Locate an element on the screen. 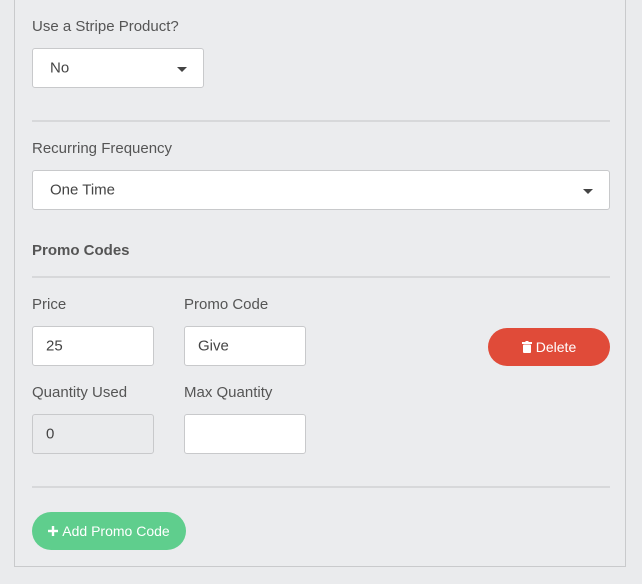 Image resolution: width=642 pixels, height=584 pixels. quantity-used-value: 0 is located at coordinates (50, 434).